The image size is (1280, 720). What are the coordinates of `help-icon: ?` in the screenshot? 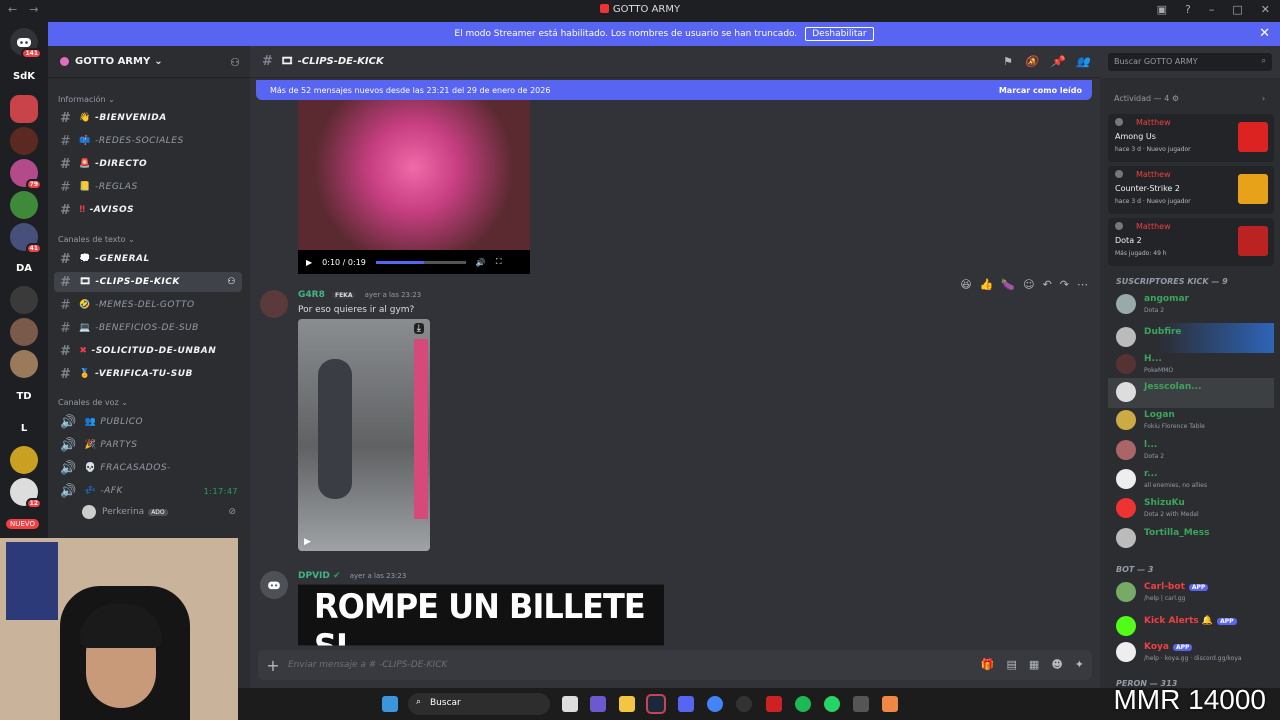 It's located at (1188, 9).